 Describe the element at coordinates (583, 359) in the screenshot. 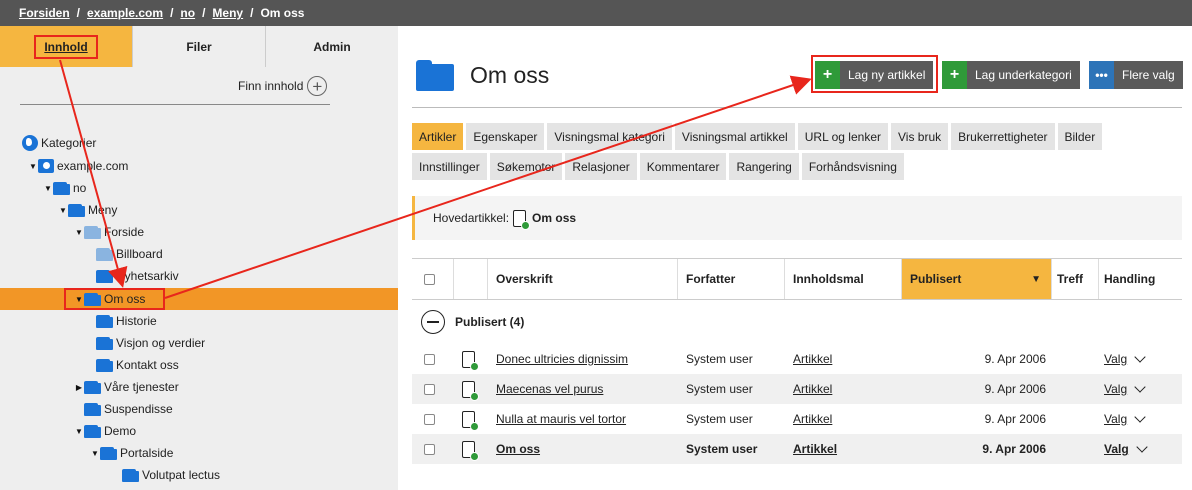

I see `article-title-link: Donec ultricies dignissim` at that location.